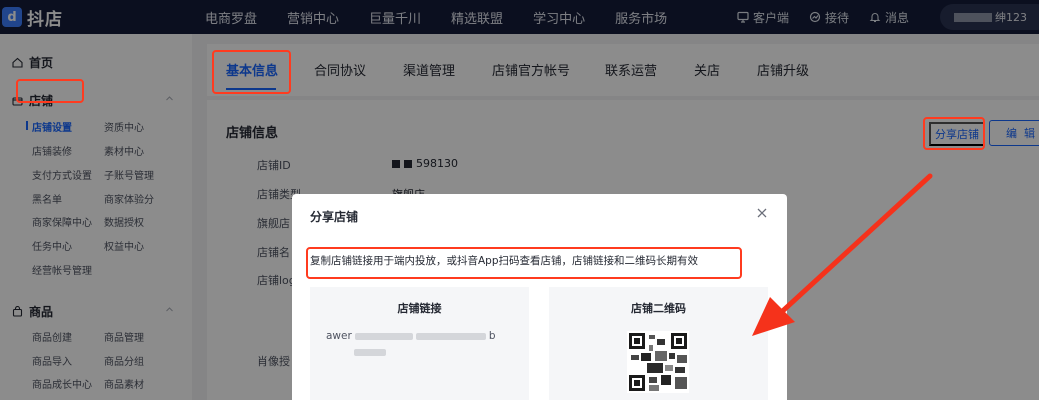 This screenshot has height=400, width=1039. What do you see at coordinates (842, 254) in the screenshot?
I see `annotation-arrow-icon` at bounding box center [842, 254].